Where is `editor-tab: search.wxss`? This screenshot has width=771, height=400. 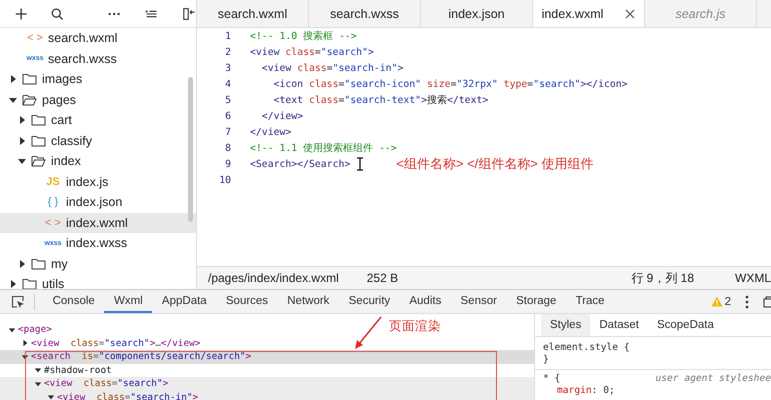
editor-tab: search.wxss is located at coordinates (365, 13).